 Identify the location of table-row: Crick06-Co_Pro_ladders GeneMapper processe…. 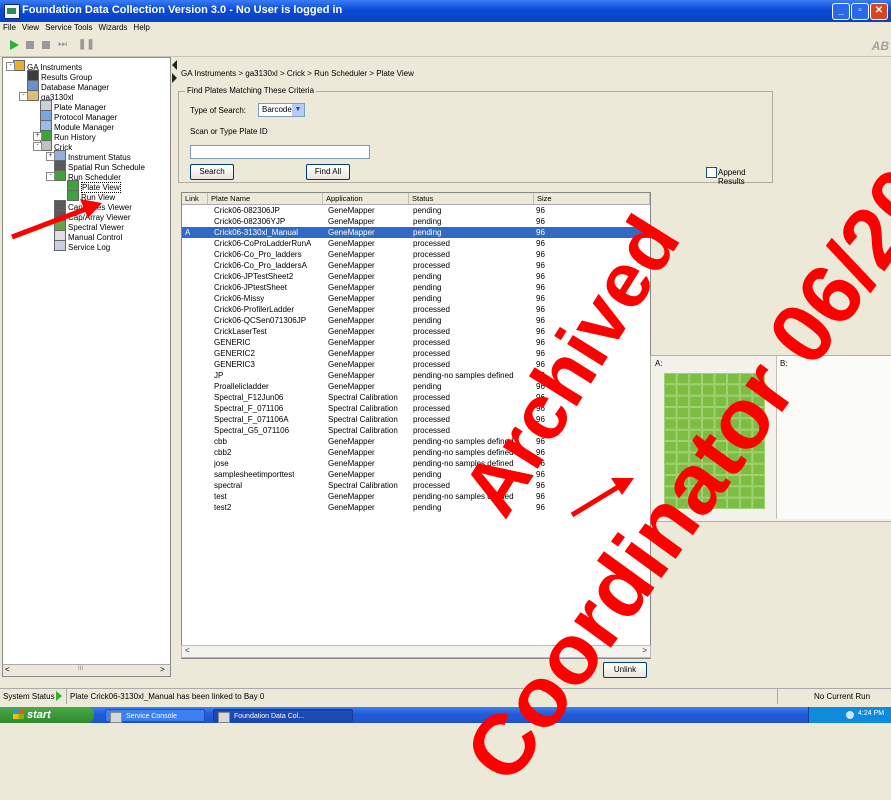
(416, 254).